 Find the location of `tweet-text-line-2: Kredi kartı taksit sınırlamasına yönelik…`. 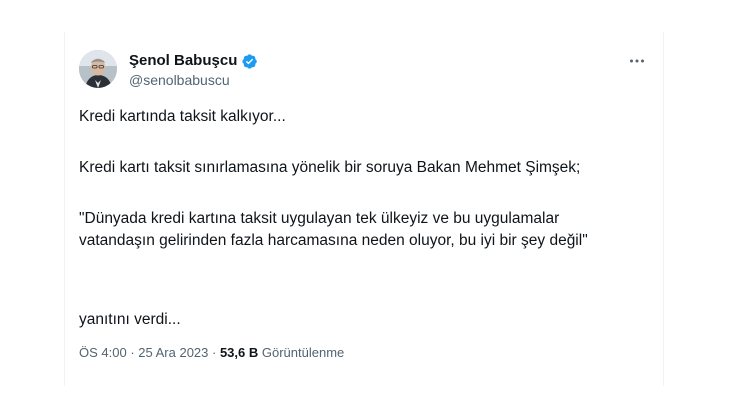

tweet-text-line-2: Kredi kartı taksit sınırlamasına yönelik… is located at coordinates (330, 167).